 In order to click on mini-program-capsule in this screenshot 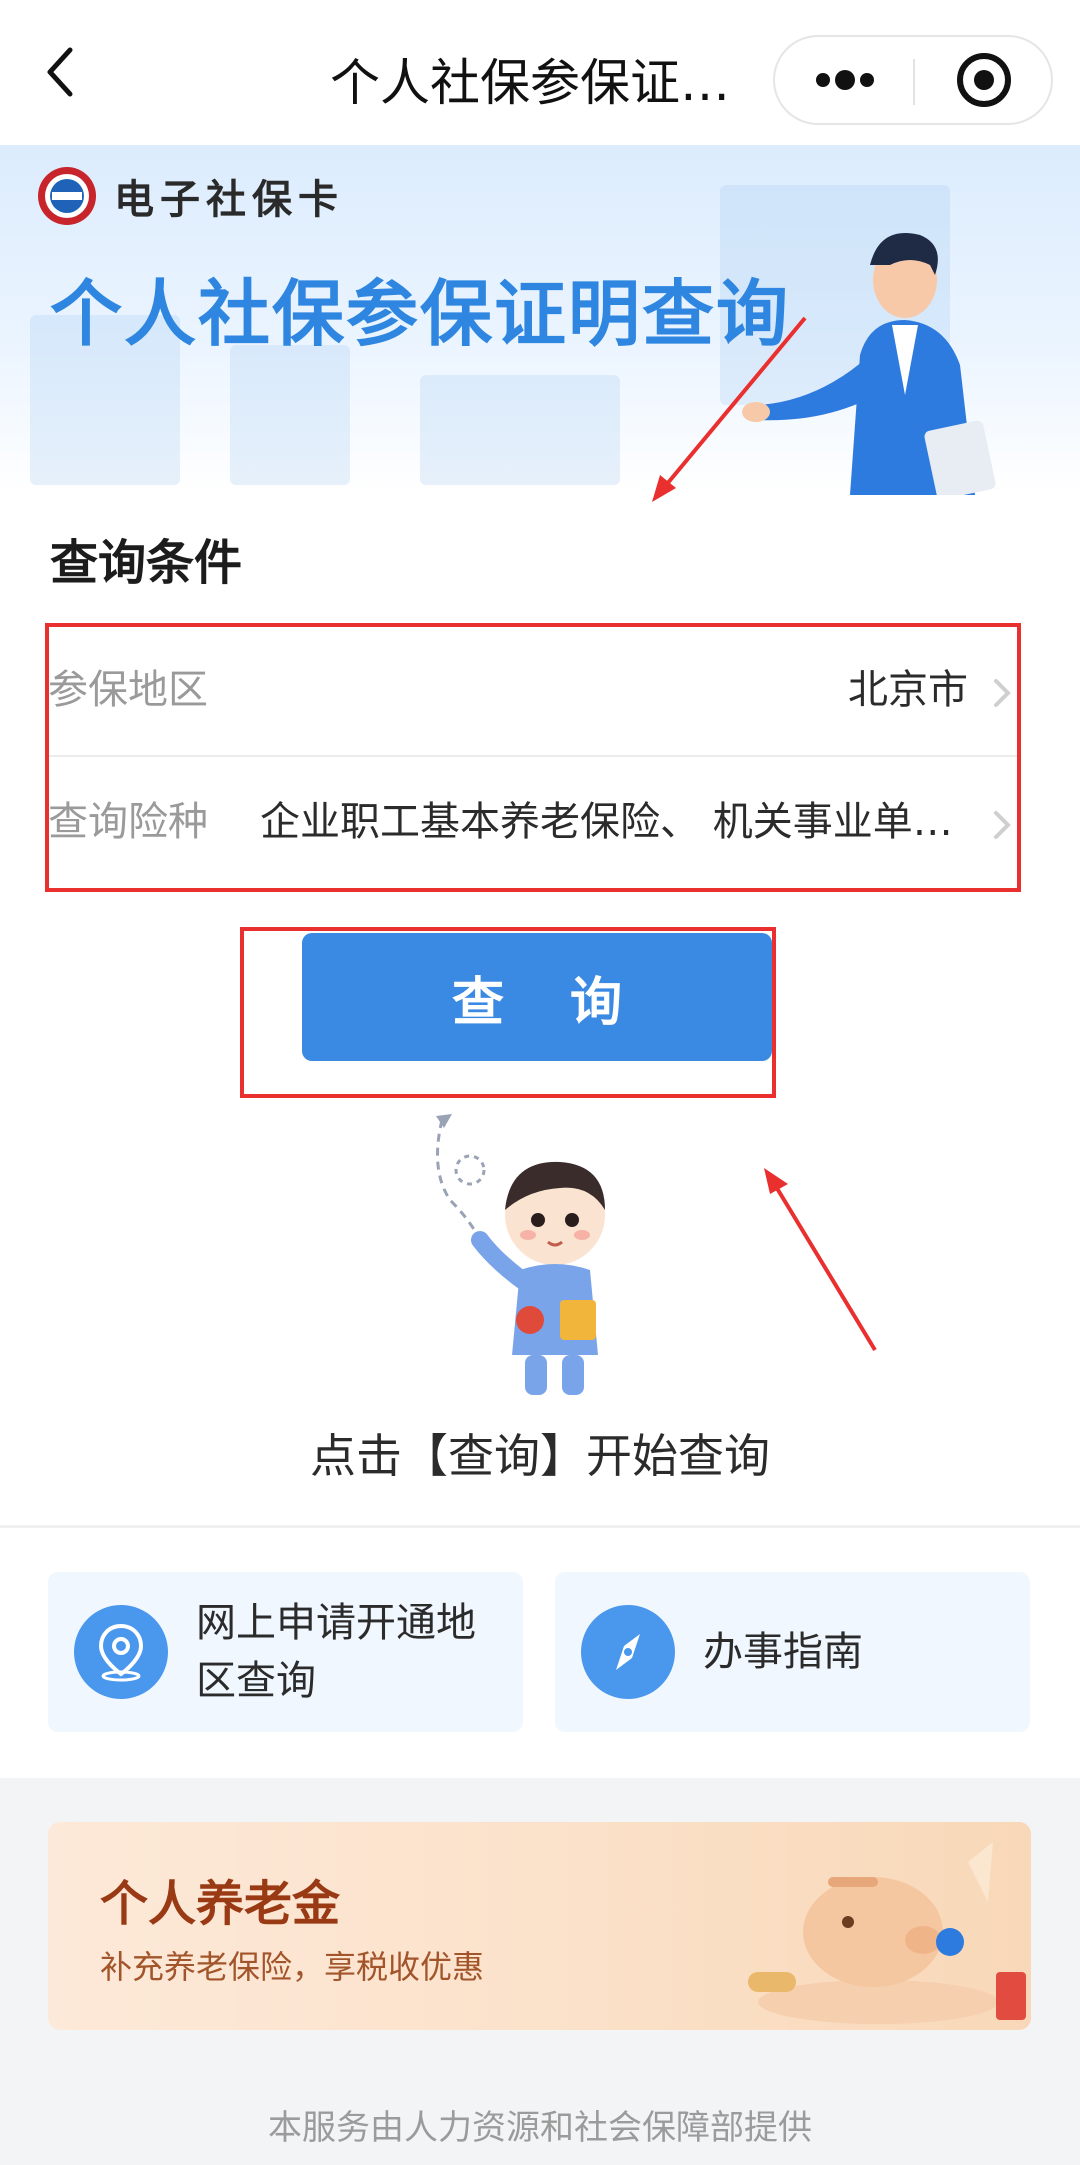, I will do `click(913, 80)`.